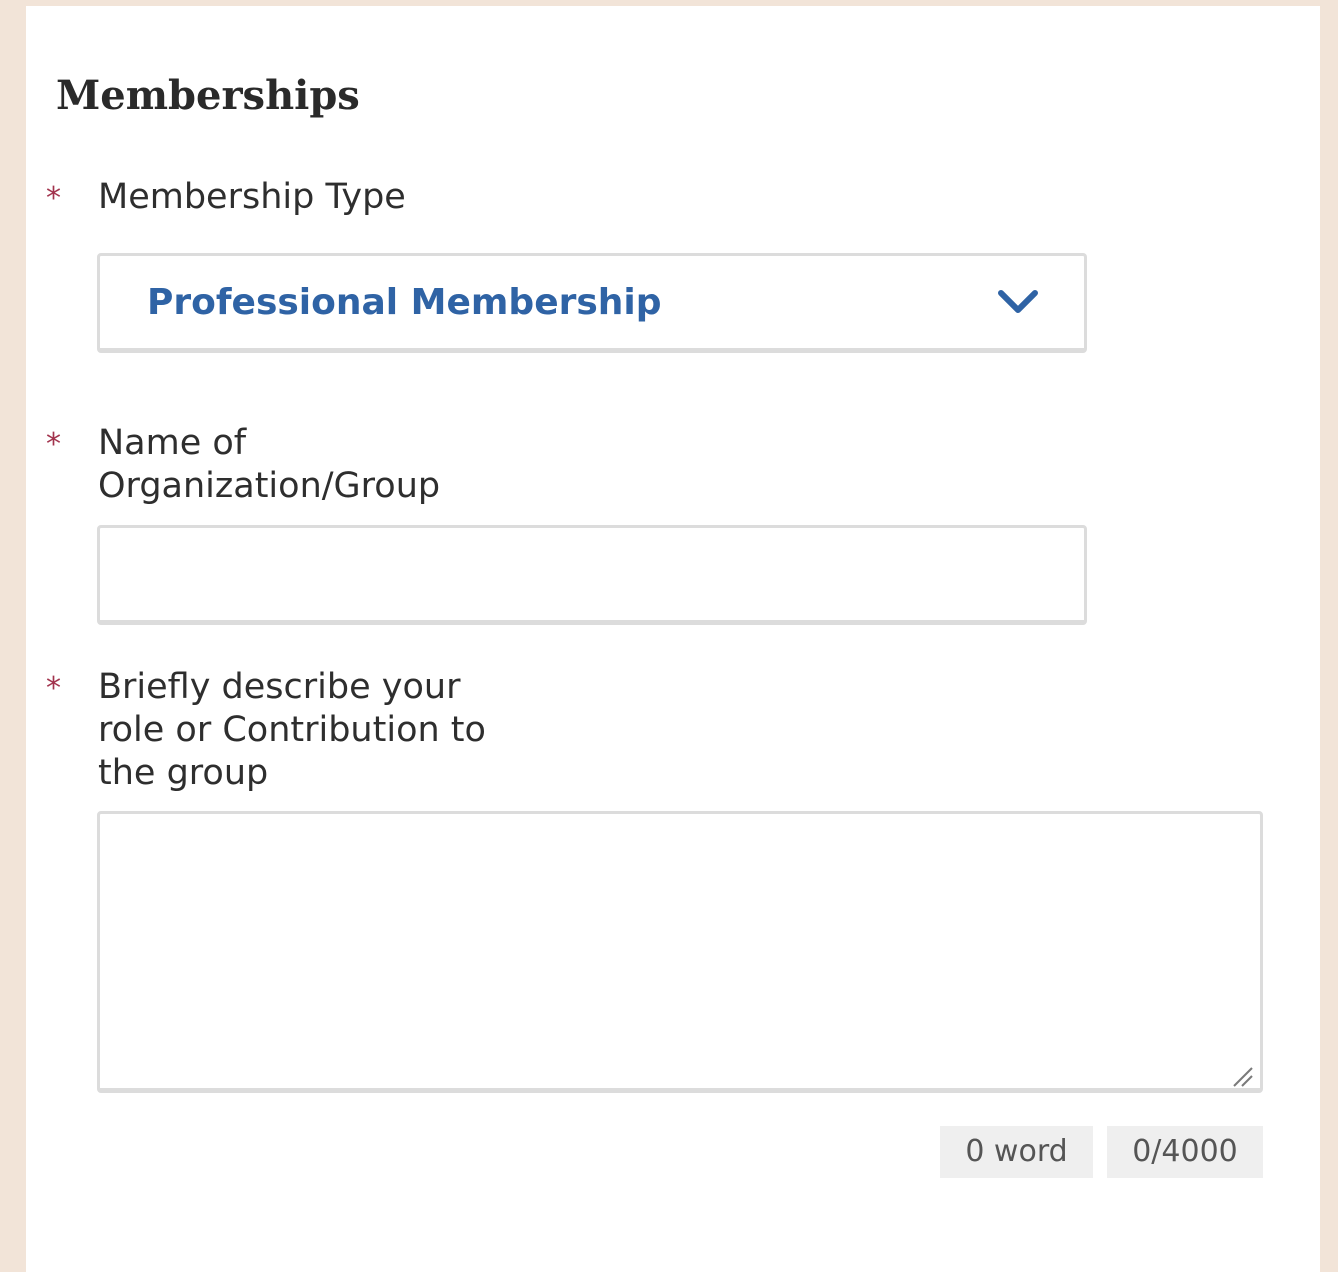 Image resolution: width=1338 pixels, height=1272 pixels. I want to click on word-count-badge: 0 word, so click(1016, 1152).